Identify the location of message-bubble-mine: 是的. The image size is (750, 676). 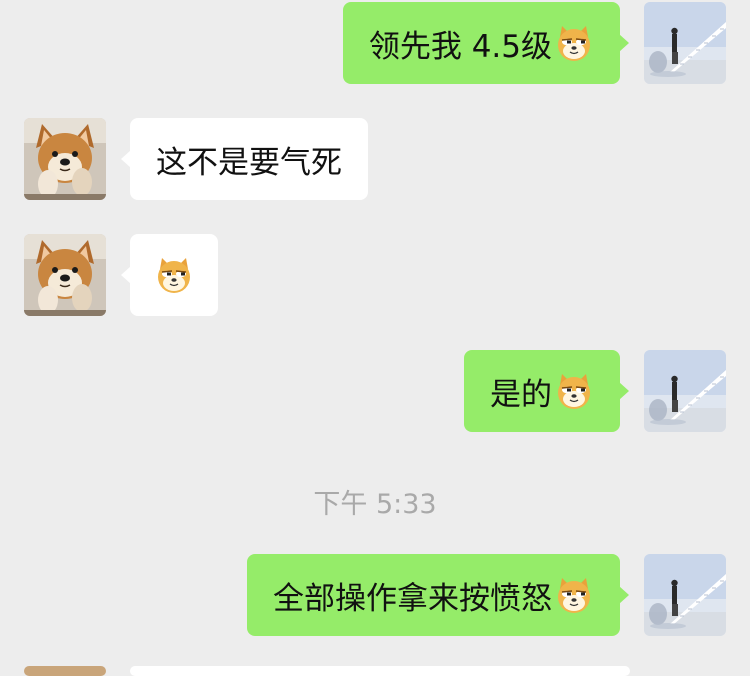
(546, 391).